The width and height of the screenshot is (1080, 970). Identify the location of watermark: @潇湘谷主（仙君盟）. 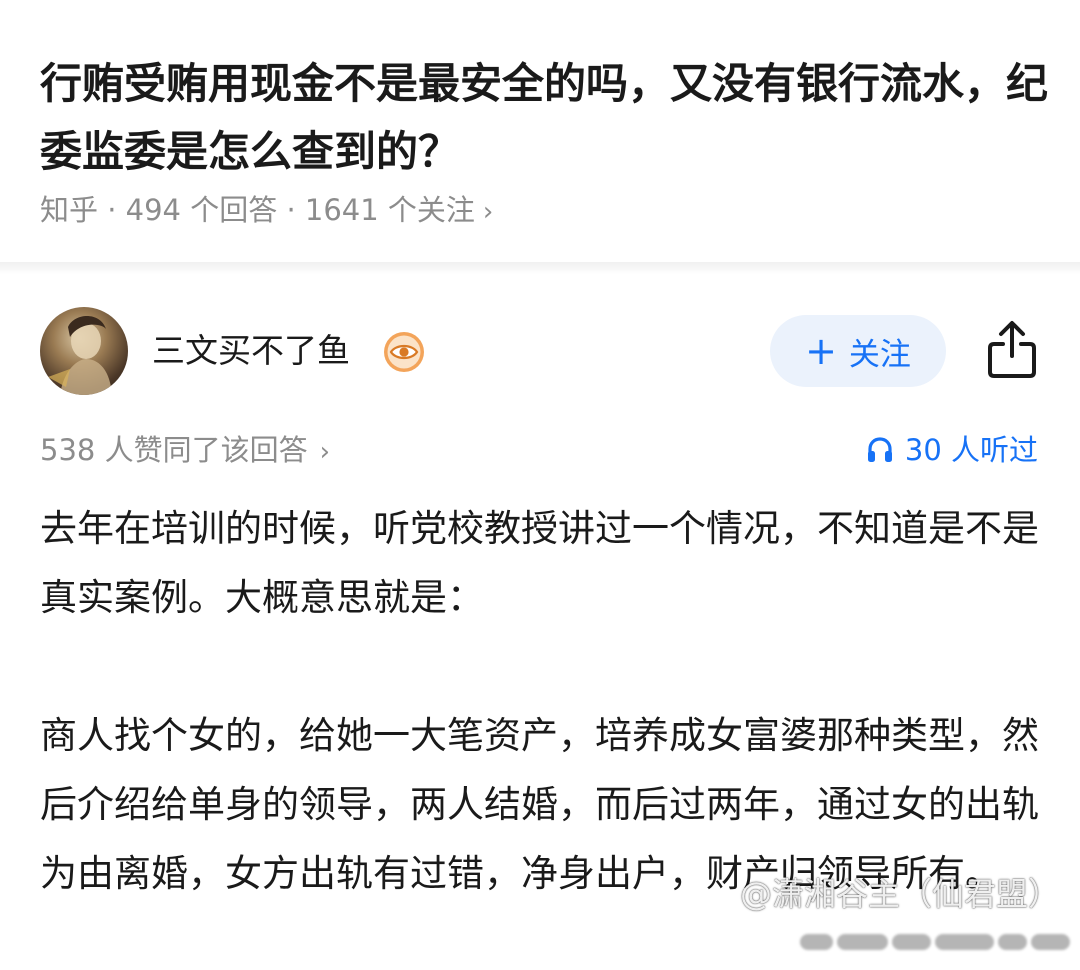
(900, 894).